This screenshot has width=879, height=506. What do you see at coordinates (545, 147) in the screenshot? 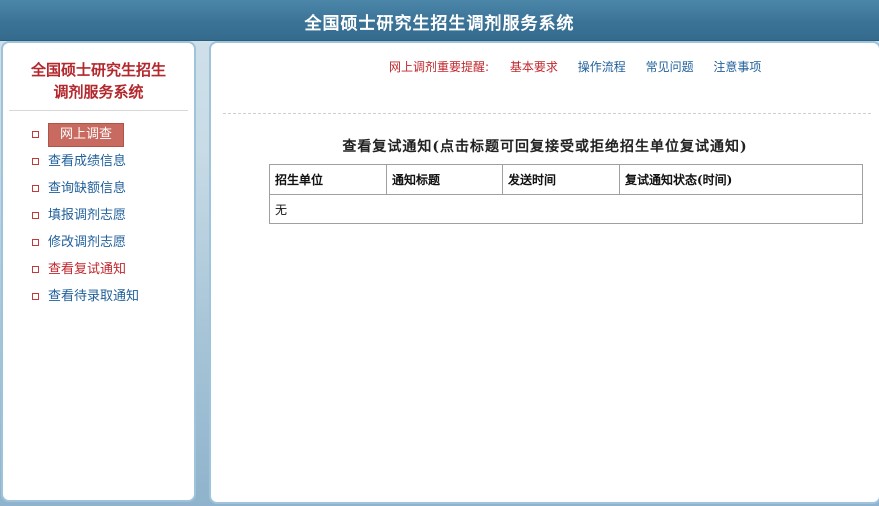
I see `page-title: 查看复试通知(点击标题可回复接受或拒绝招生单位复试通知)` at bounding box center [545, 147].